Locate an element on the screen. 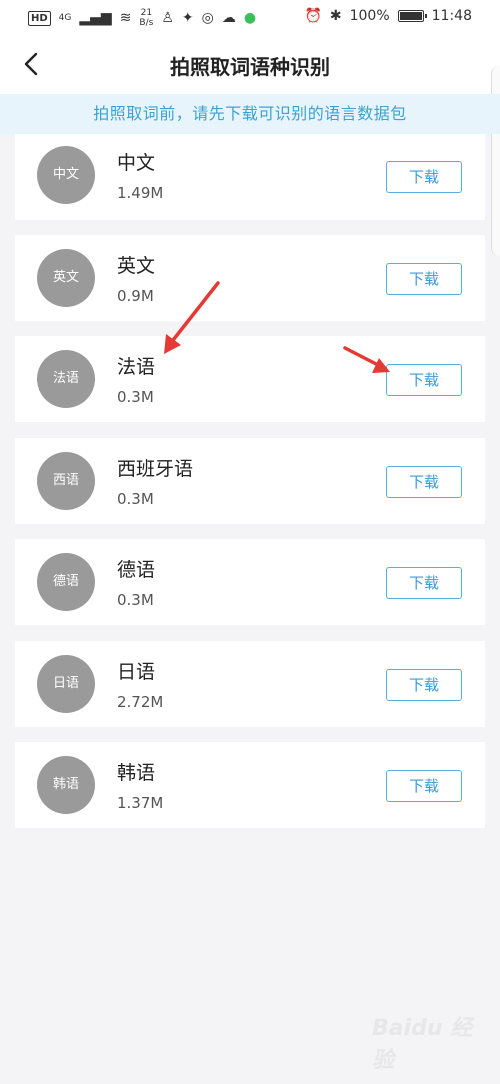 The width and height of the screenshot is (500, 1084). language-item-english: 英文 英文 0.9M 下载 is located at coordinates (250, 278).